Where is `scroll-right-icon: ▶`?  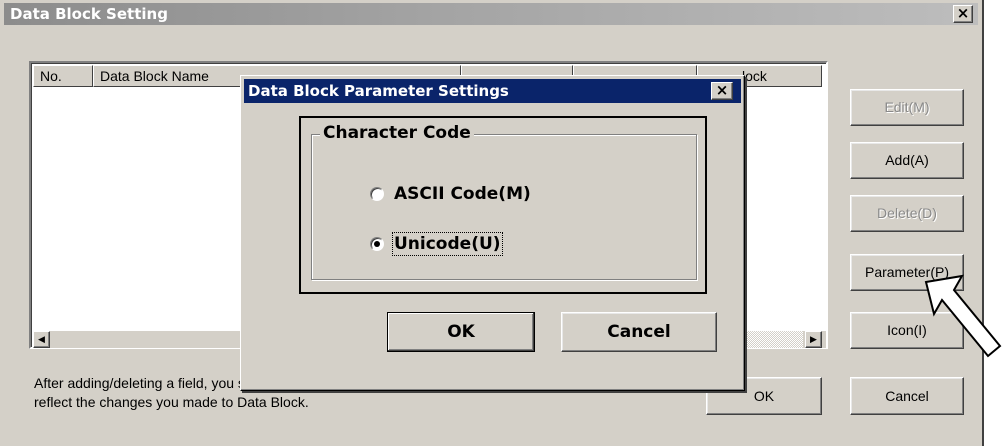 scroll-right-icon: ▶ is located at coordinates (813, 339).